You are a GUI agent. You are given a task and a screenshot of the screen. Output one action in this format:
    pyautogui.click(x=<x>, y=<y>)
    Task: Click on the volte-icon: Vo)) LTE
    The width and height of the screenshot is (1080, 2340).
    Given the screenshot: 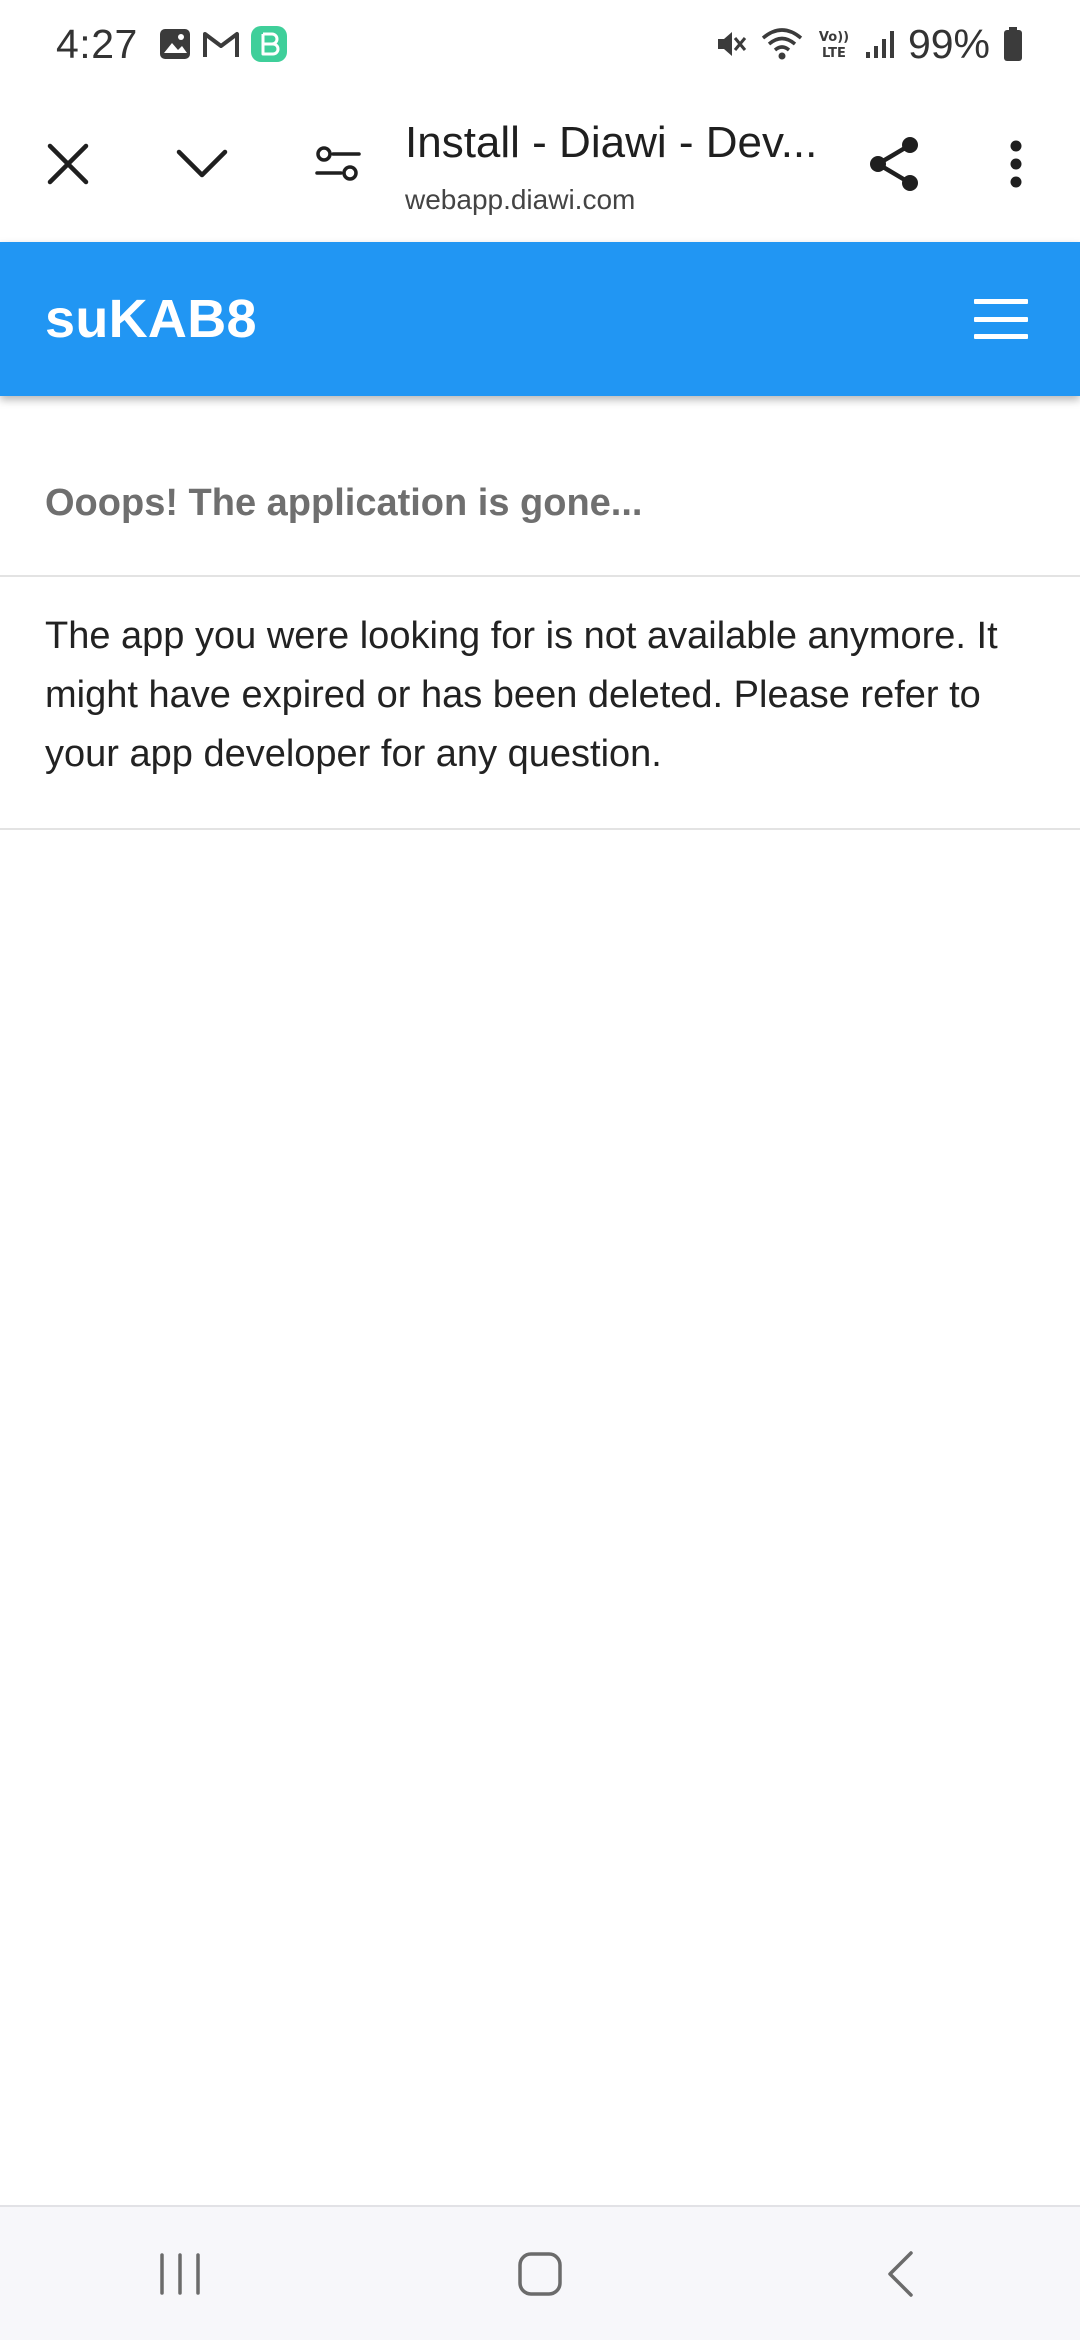 What is the action you would take?
    pyautogui.click(x=834, y=44)
    